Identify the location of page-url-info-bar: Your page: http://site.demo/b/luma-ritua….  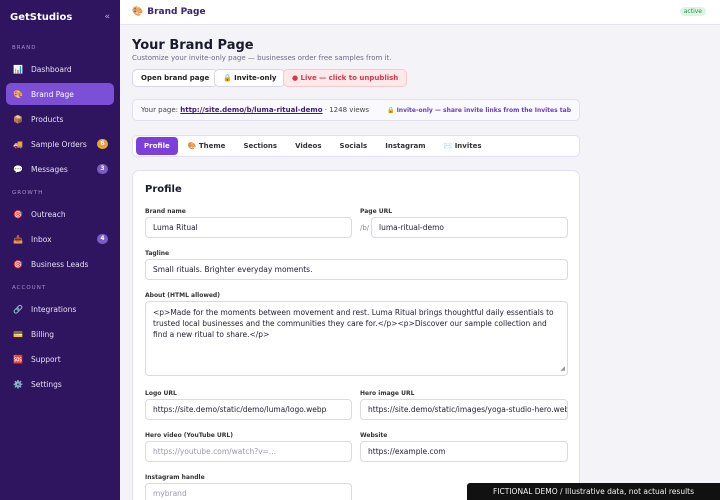
(356, 110).